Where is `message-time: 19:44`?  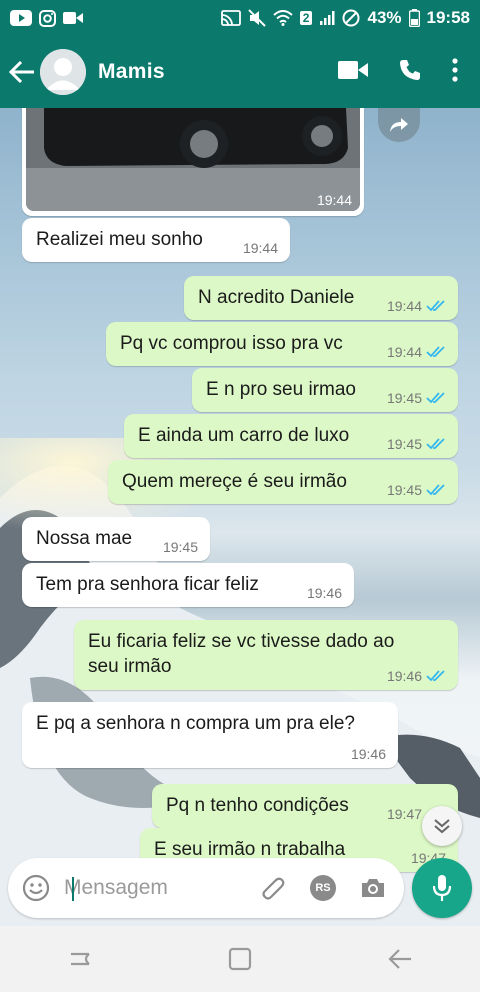 message-time: 19:44 is located at coordinates (260, 248).